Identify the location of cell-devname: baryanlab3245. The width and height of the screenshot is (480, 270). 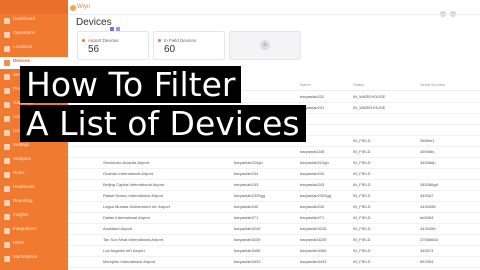
(313, 228).